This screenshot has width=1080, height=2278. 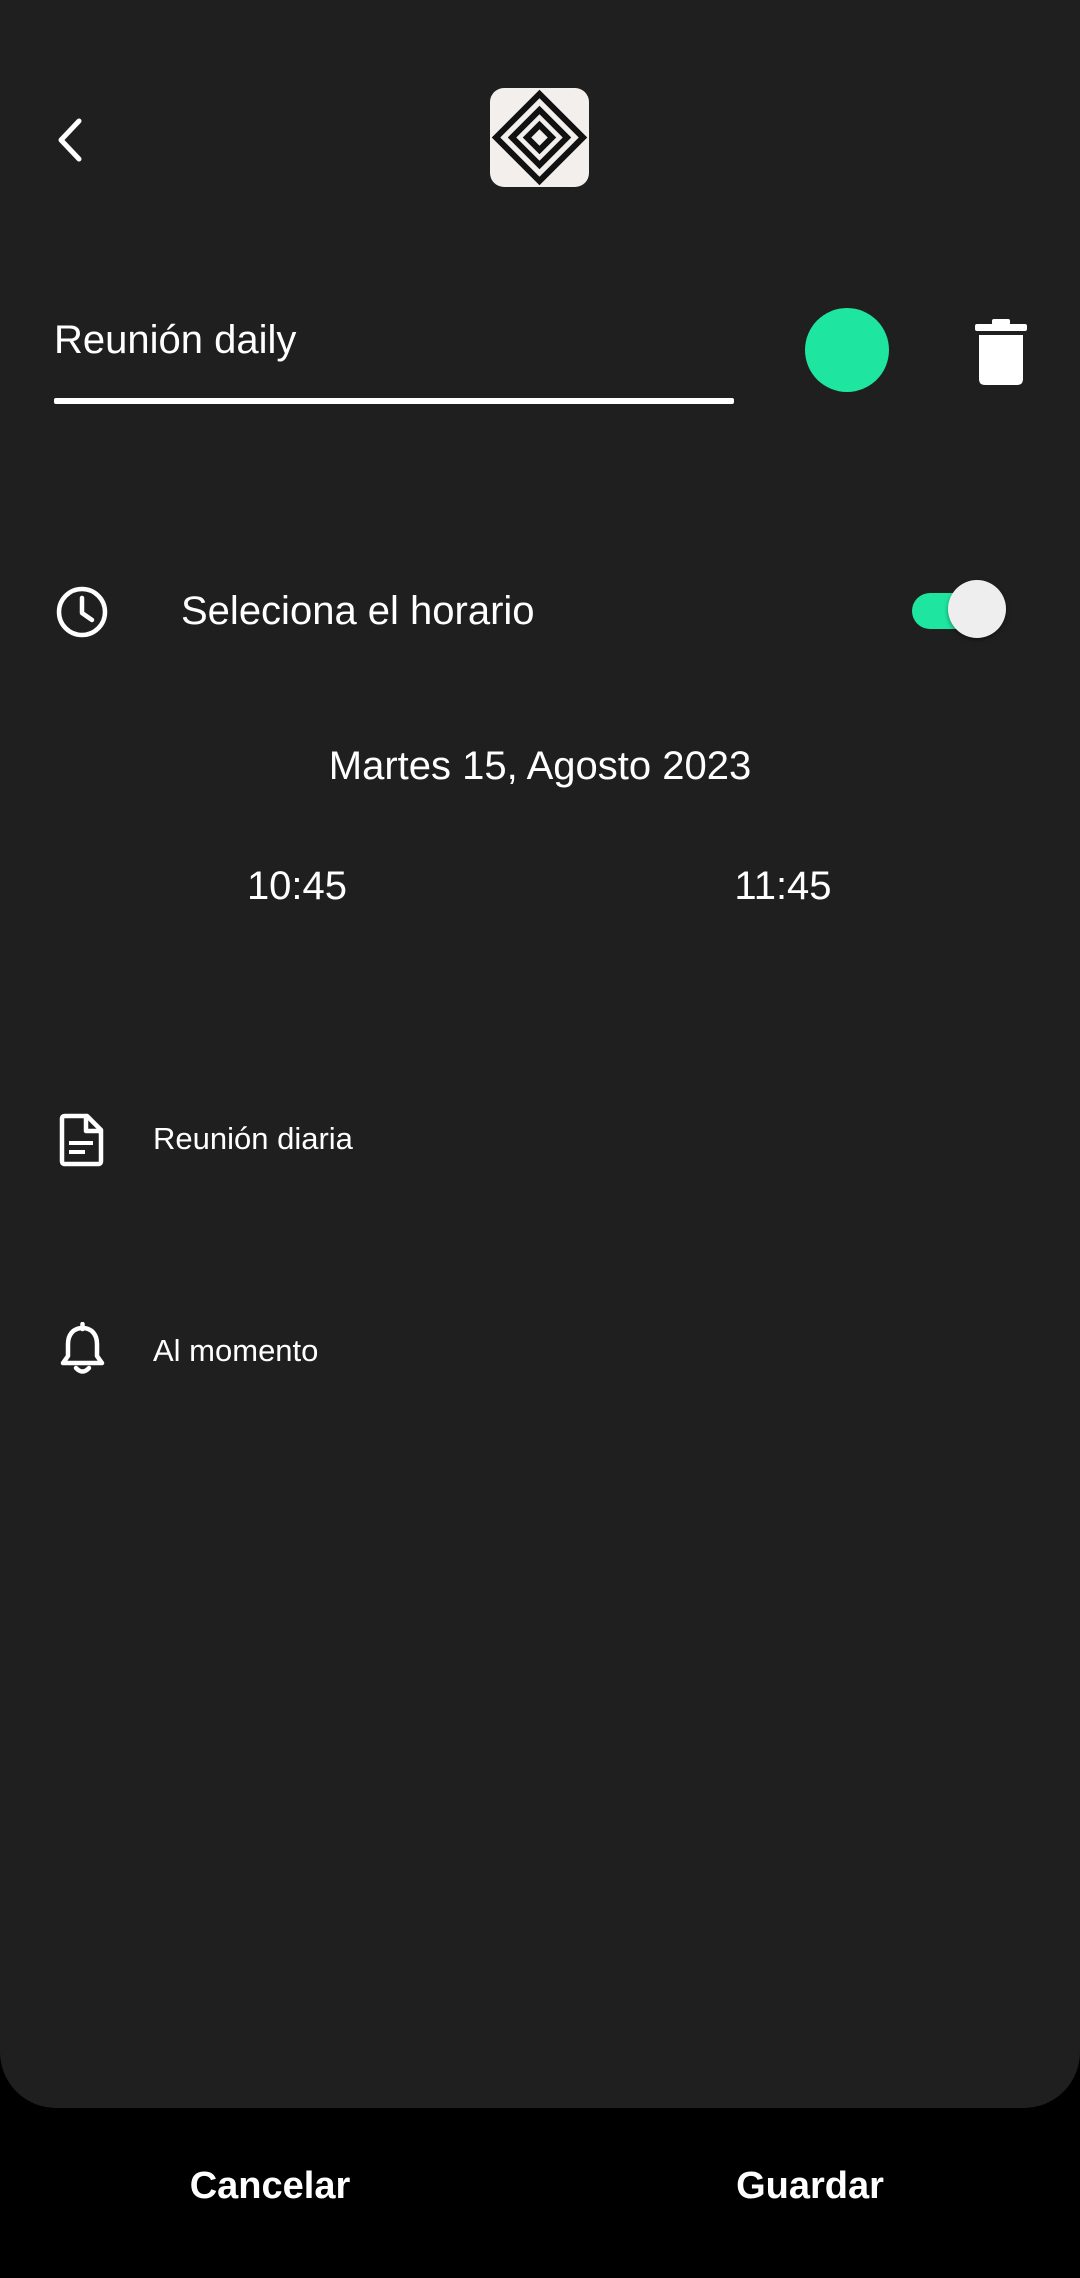 I want to click on chevron-left-icon, so click(x=70, y=140).